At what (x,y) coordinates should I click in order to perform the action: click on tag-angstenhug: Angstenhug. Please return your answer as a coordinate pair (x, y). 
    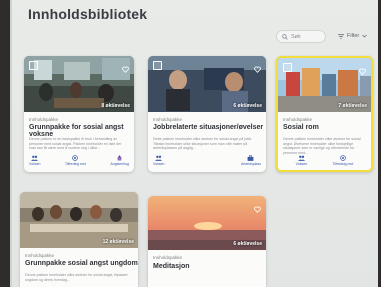
    Looking at the image, I should click on (119, 160).